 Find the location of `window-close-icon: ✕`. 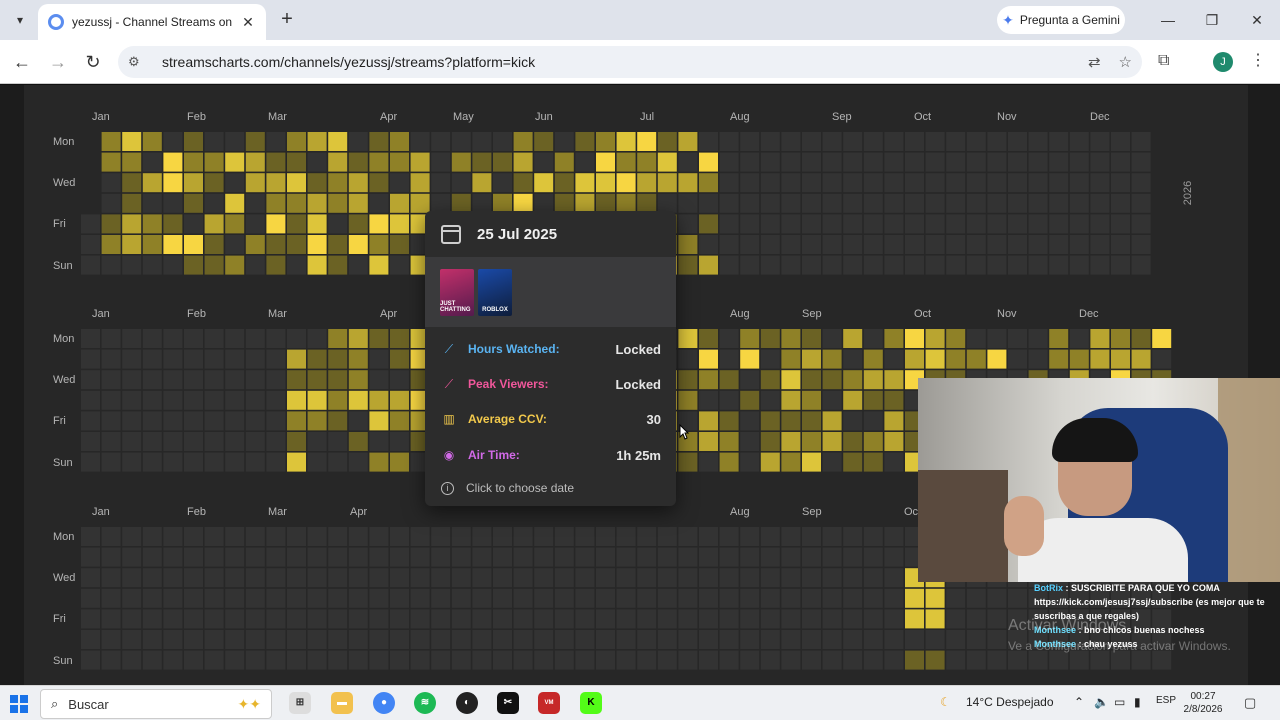

window-close-icon: ✕ is located at coordinates (1257, 20).